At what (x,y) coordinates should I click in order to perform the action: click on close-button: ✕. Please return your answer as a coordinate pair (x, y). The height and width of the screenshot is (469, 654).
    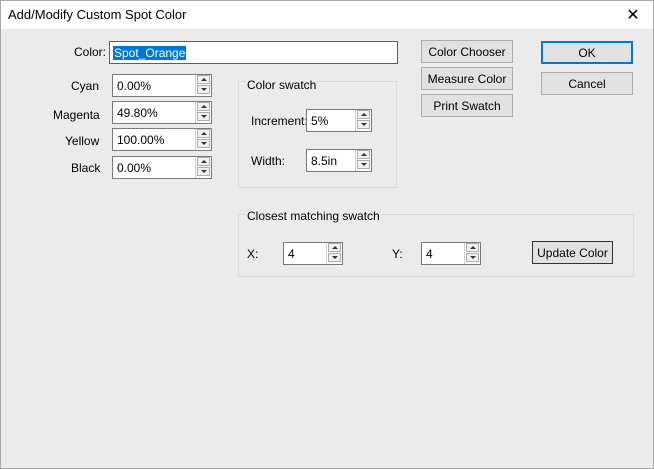
    Looking at the image, I should click on (633, 15).